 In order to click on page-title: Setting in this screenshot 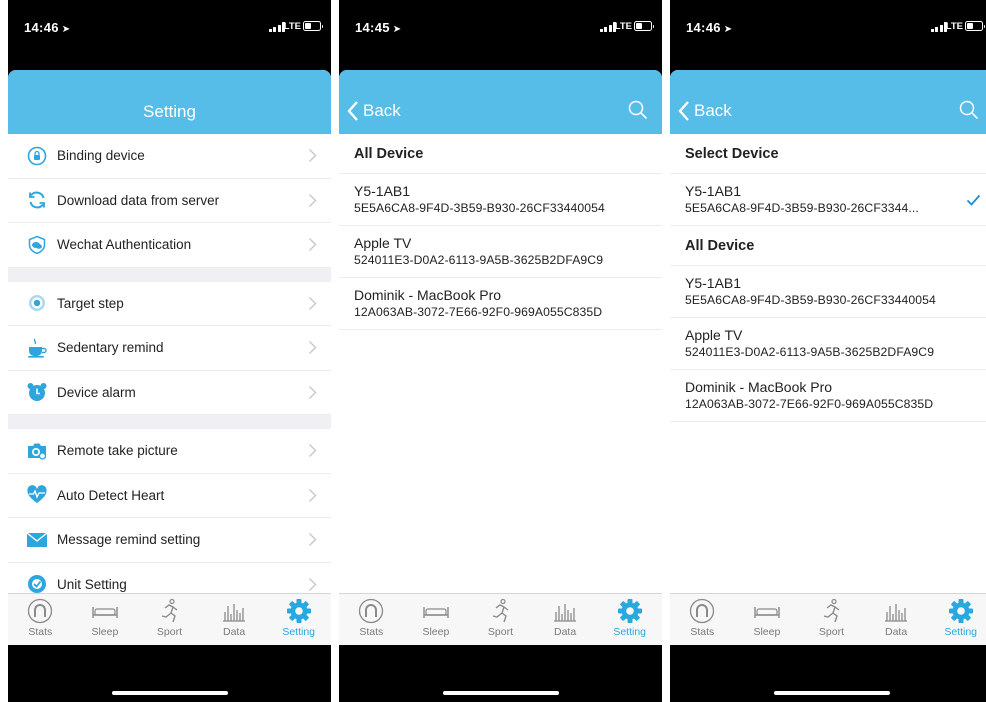, I will do `click(169, 111)`.